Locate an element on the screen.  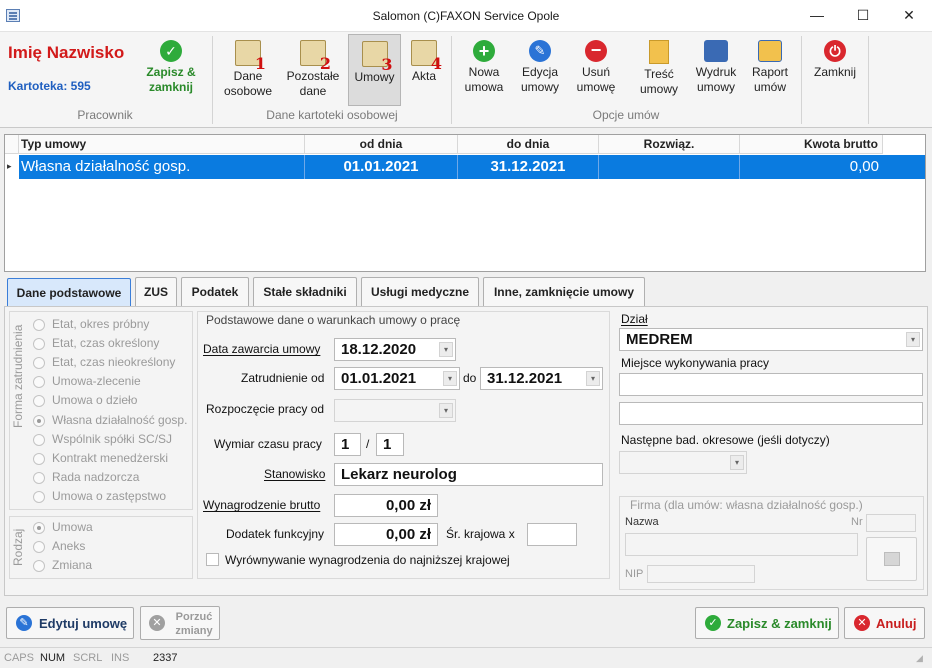
nr-field is located at coordinates (891, 523).